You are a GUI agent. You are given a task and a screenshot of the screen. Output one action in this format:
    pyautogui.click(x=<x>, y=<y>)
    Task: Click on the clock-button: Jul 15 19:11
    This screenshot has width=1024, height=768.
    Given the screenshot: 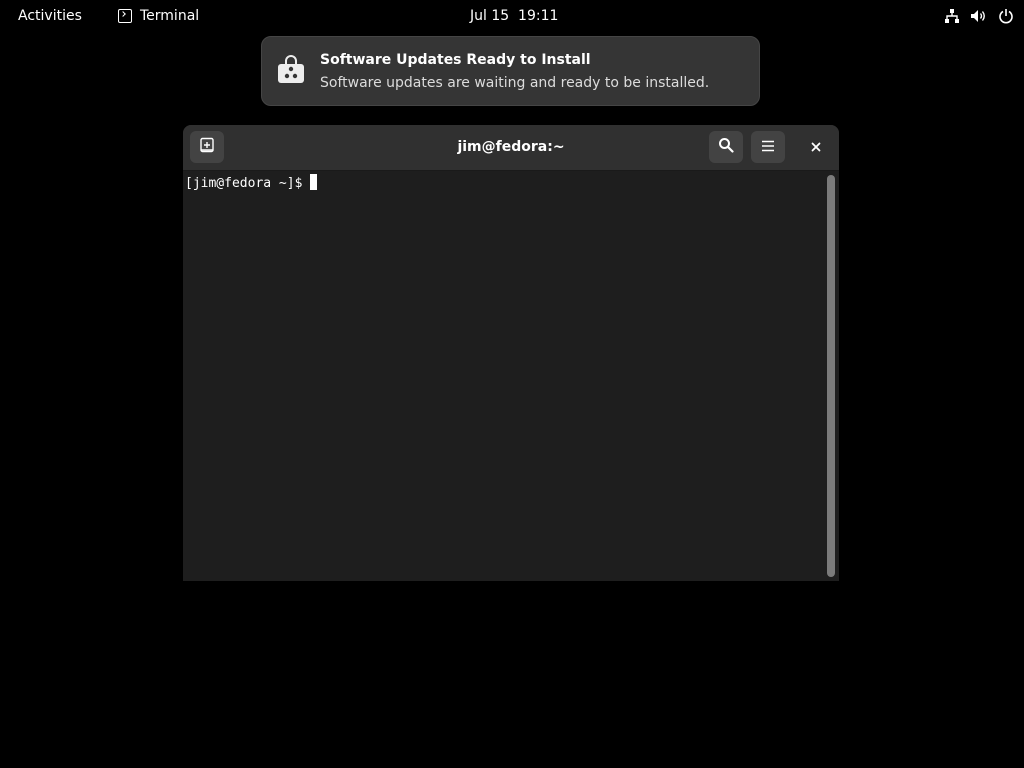 What is the action you would take?
    pyautogui.click(x=514, y=16)
    